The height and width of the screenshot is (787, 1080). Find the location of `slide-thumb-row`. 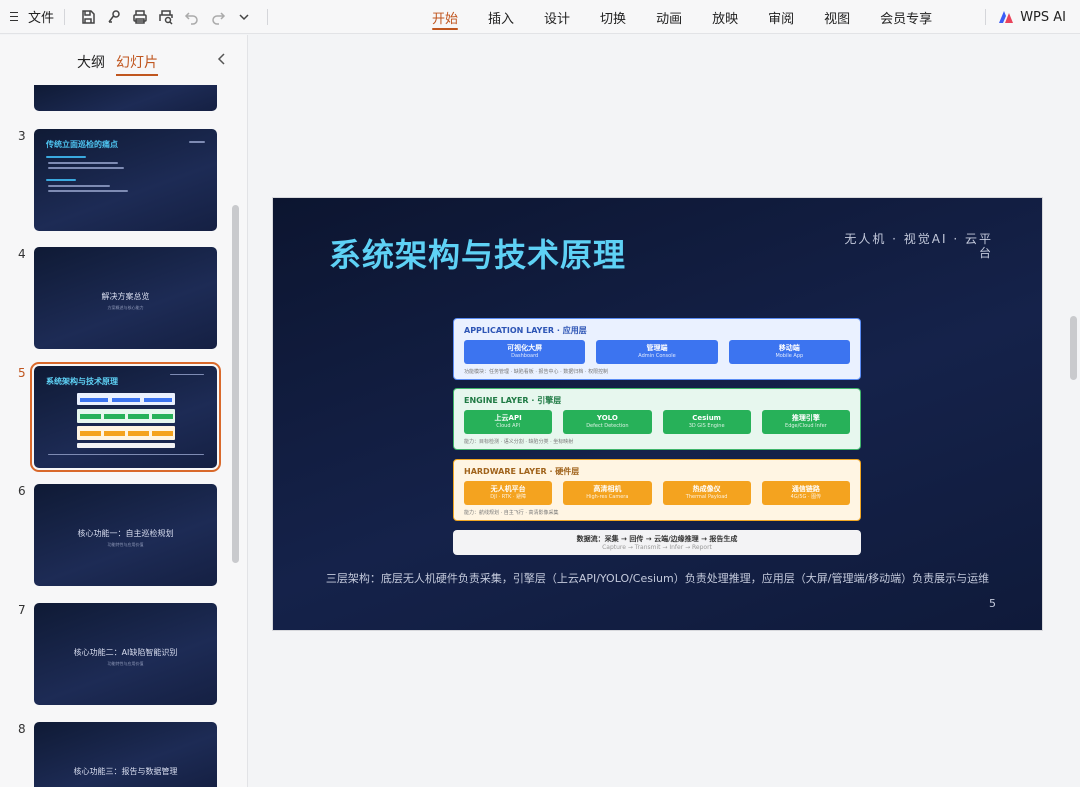

slide-thumb-row is located at coordinates (116, 99).